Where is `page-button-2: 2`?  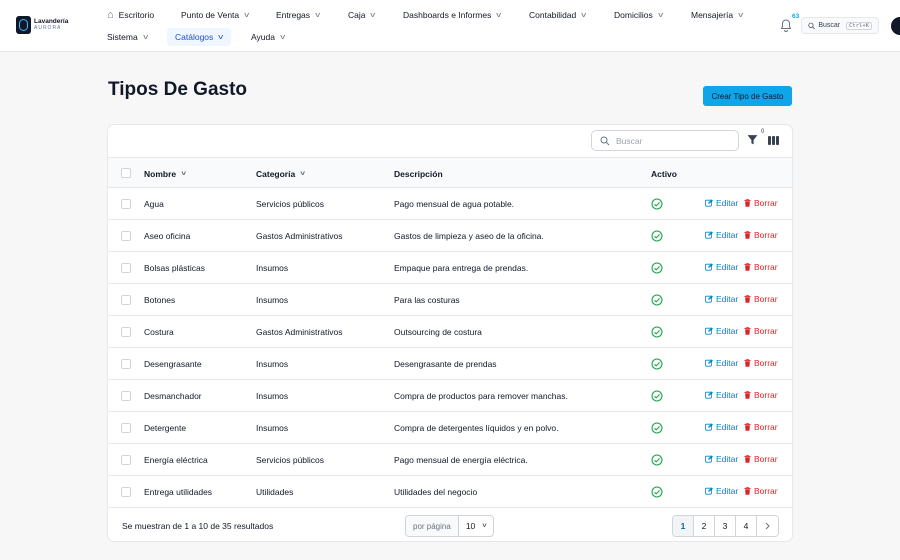
page-button-2: 2 is located at coordinates (704, 526).